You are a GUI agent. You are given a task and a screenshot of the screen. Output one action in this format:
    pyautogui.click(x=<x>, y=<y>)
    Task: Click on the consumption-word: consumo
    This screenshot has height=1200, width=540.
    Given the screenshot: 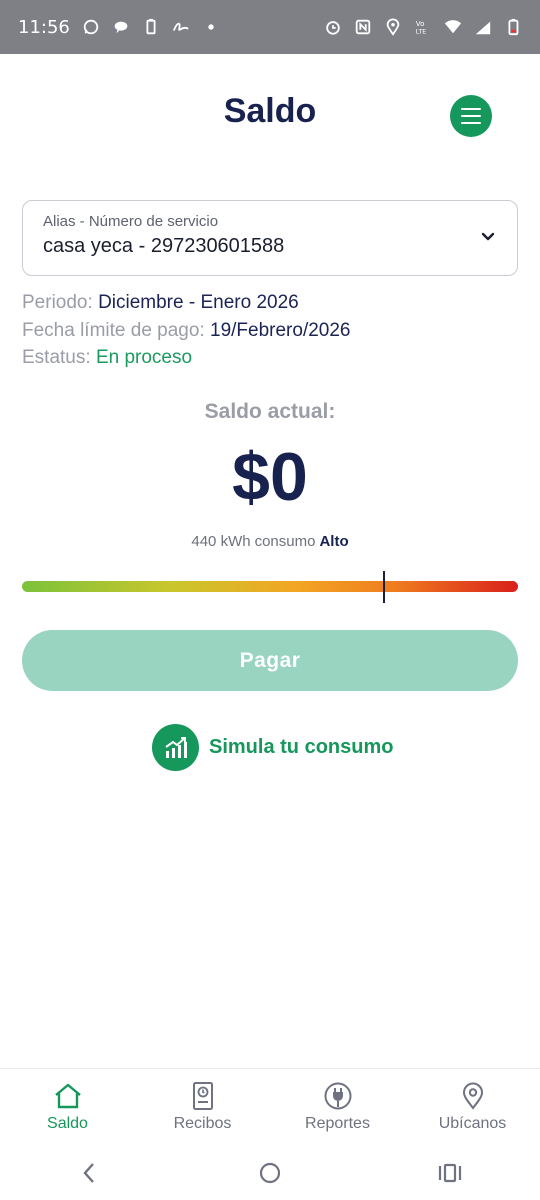 What is the action you would take?
    pyautogui.click(x=285, y=541)
    